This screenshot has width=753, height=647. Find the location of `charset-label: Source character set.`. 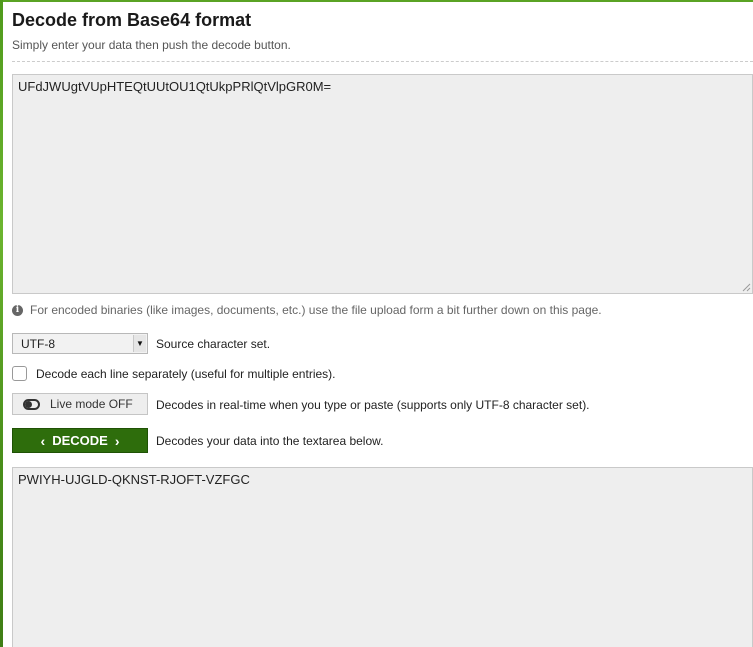

charset-label: Source character set. is located at coordinates (213, 344).